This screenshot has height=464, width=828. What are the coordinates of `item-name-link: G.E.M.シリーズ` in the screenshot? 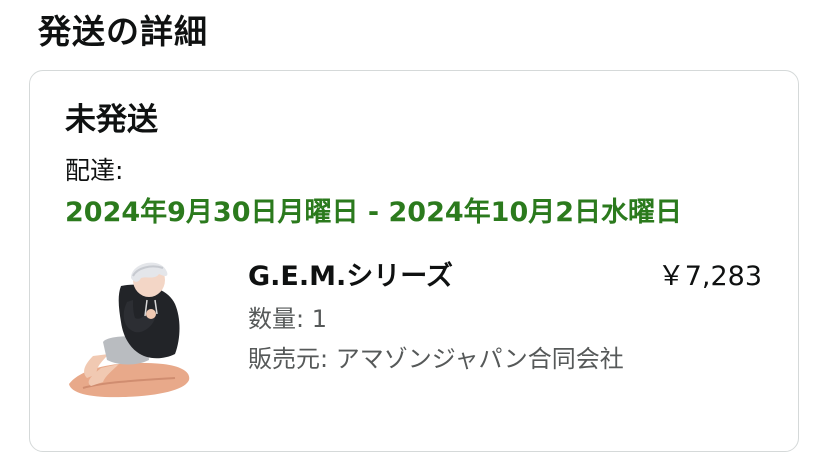 It's located at (350, 277).